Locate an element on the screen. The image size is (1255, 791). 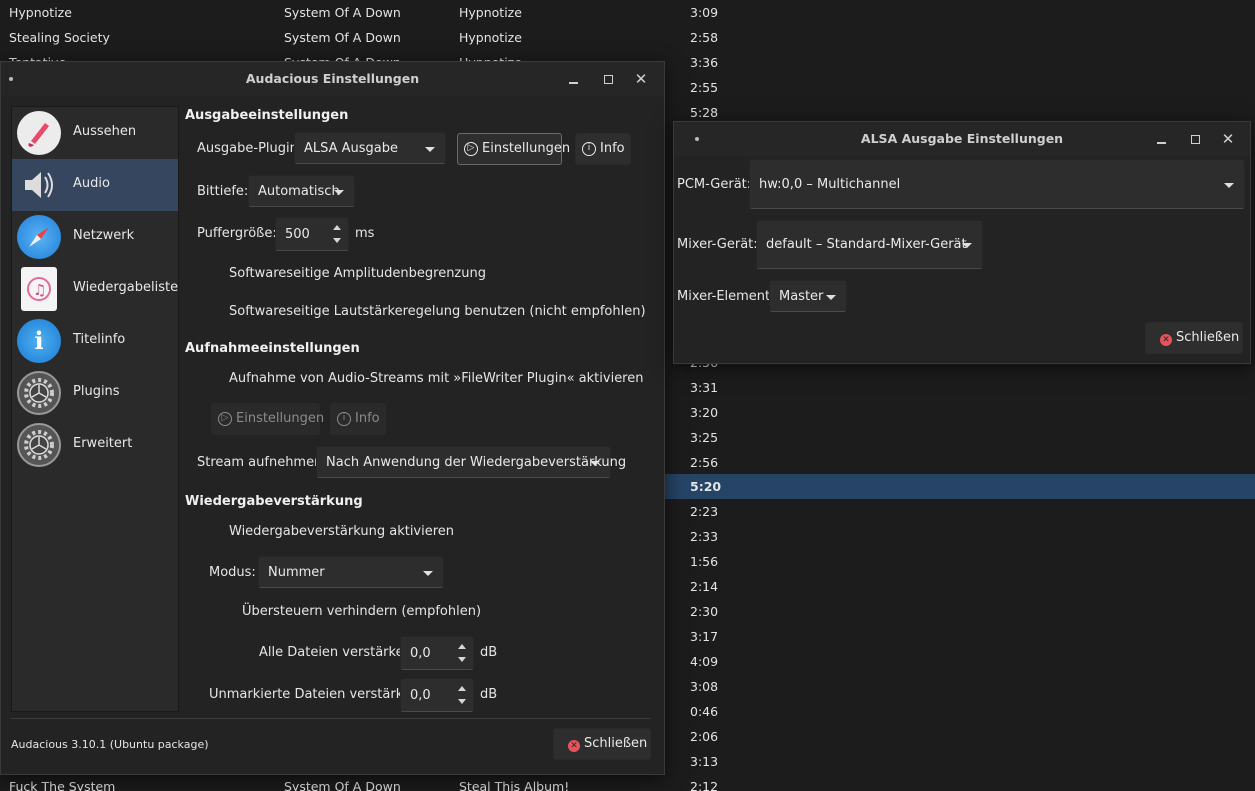
track-length: 0:46 is located at coordinates (704, 711).